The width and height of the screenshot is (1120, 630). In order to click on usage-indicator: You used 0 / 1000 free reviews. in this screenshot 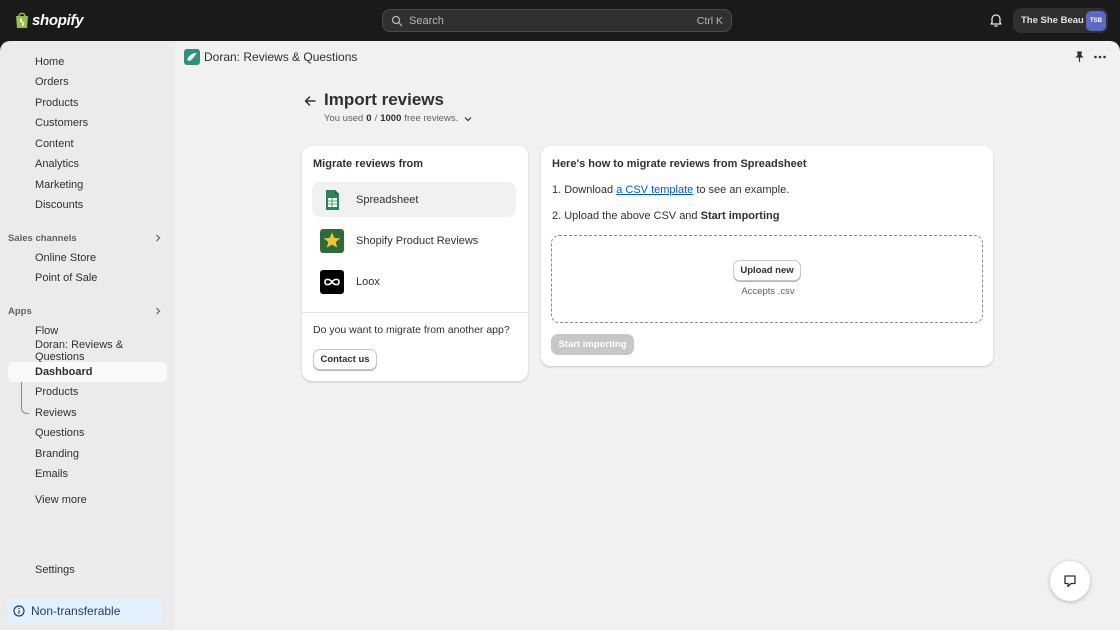, I will do `click(398, 118)`.